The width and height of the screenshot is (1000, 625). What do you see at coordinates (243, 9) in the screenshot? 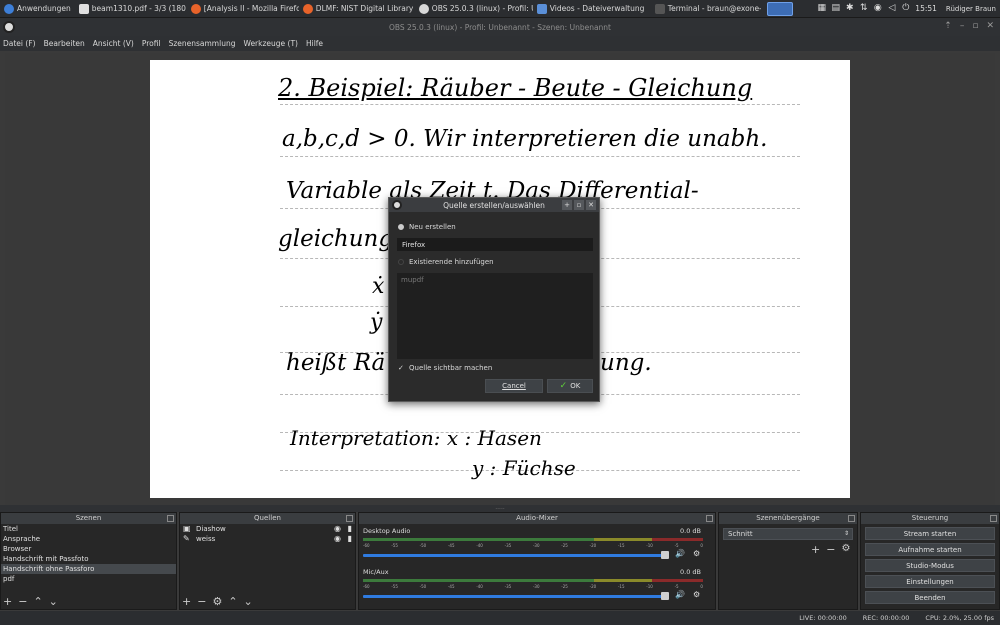
I see `taskbar-window-firefox-analysis: [Analysis II - Mozilla Firefox]` at bounding box center [243, 9].